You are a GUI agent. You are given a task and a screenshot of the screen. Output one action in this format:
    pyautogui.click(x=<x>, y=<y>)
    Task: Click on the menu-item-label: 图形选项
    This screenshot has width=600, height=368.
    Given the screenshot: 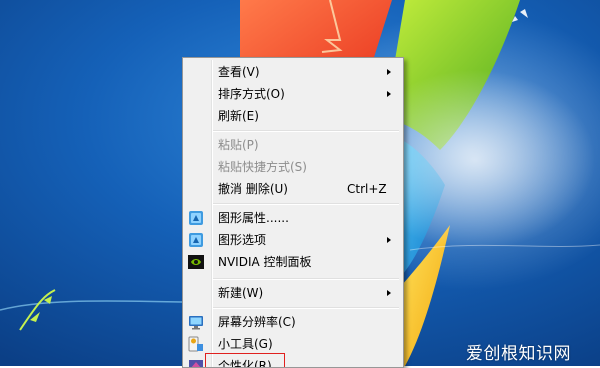 What is the action you would take?
    pyautogui.click(x=242, y=240)
    